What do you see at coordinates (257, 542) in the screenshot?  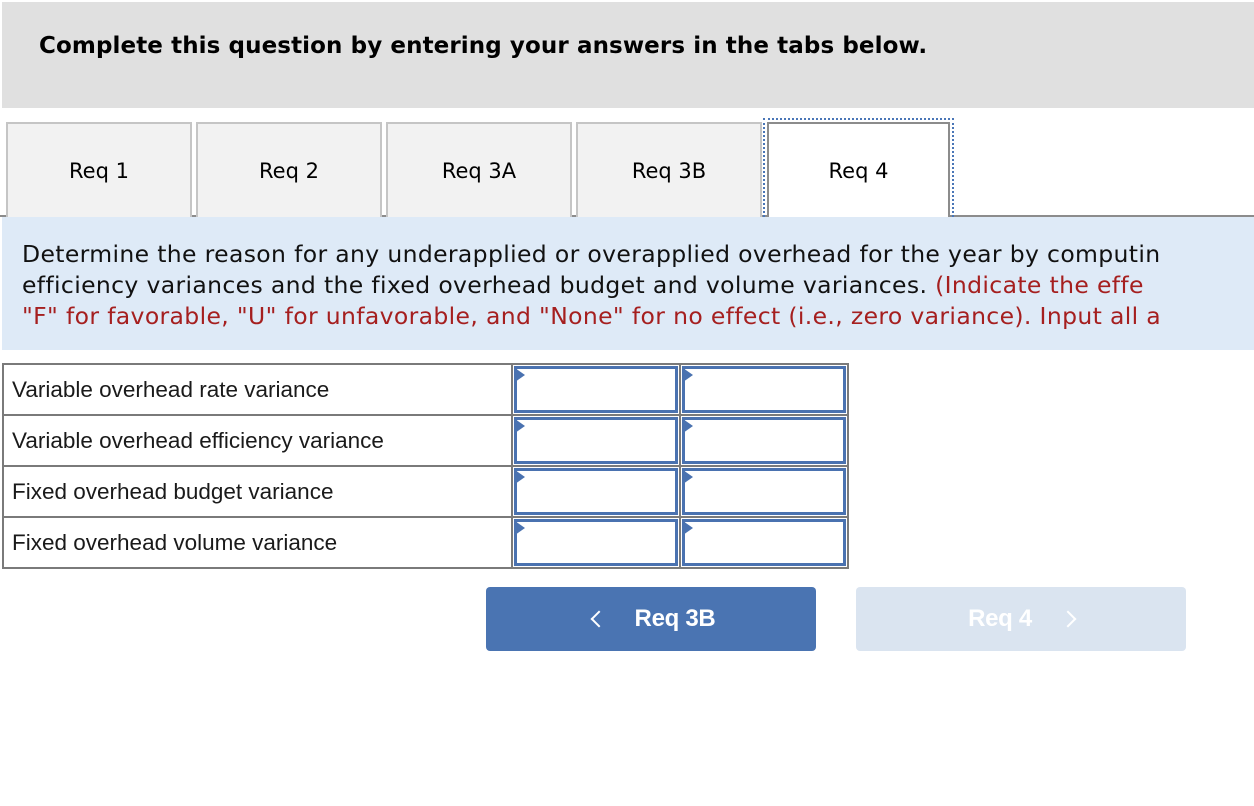 I see `row-label: Fixed overhead volume variance` at bounding box center [257, 542].